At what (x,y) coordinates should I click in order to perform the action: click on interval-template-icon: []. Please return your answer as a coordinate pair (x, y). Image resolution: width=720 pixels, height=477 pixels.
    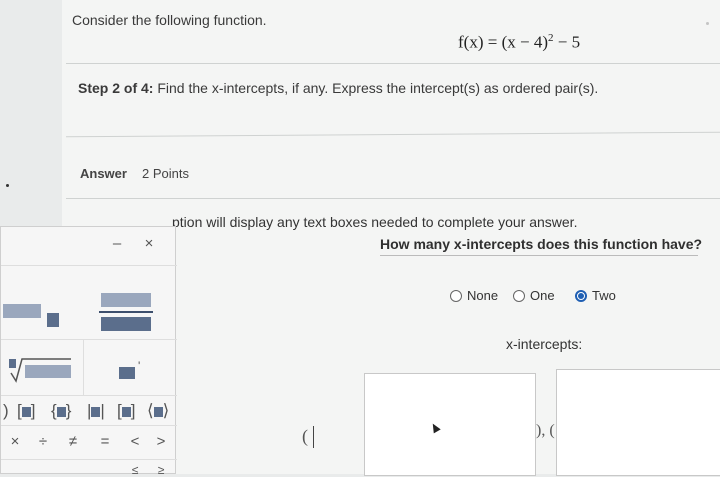
    Looking at the image, I should click on (126, 411).